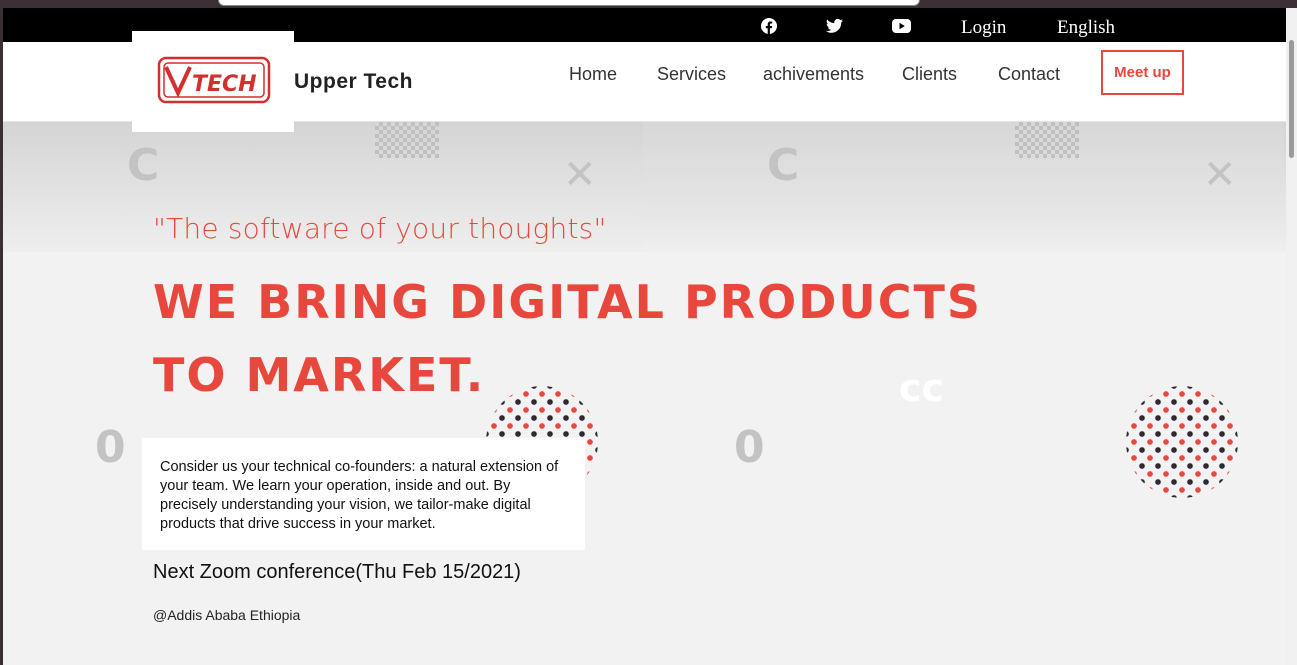 The image size is (1297, 665). I want to click on language-selector: English, so click(1086, 28).